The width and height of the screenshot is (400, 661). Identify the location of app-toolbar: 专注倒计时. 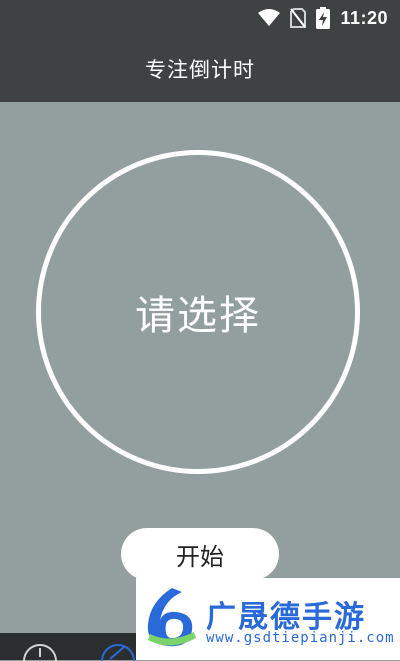
(200, 69).